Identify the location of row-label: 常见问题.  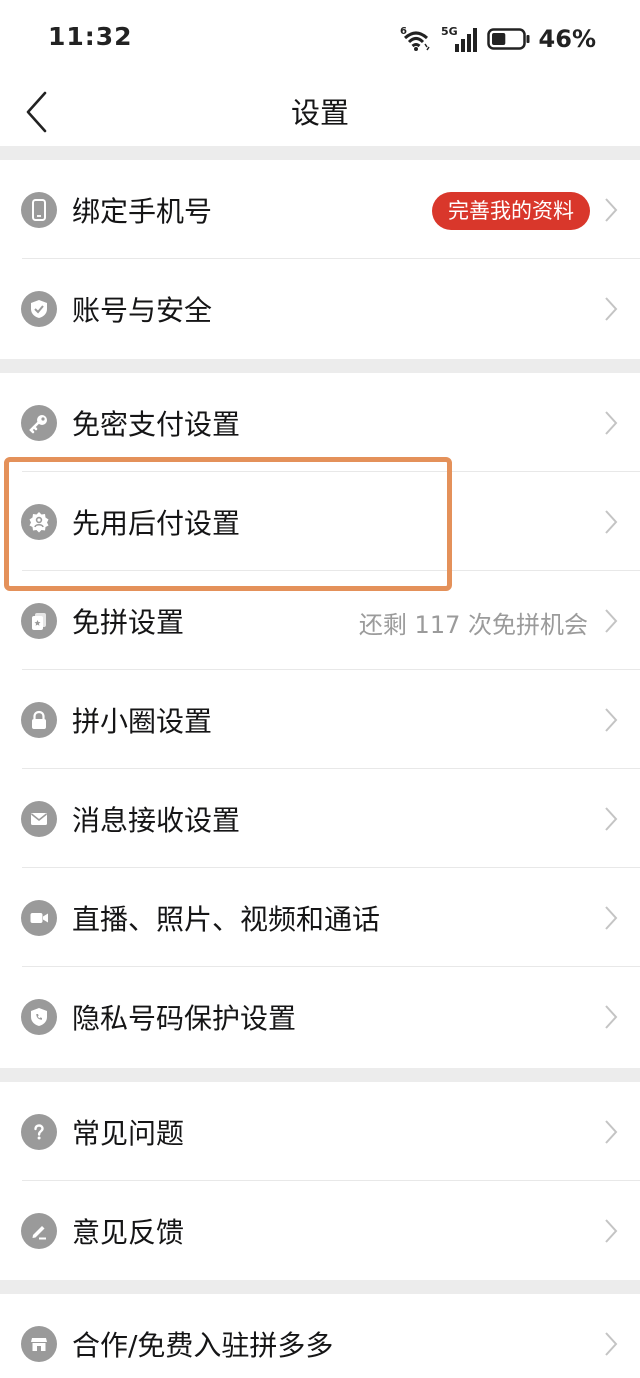
(128, 1133).